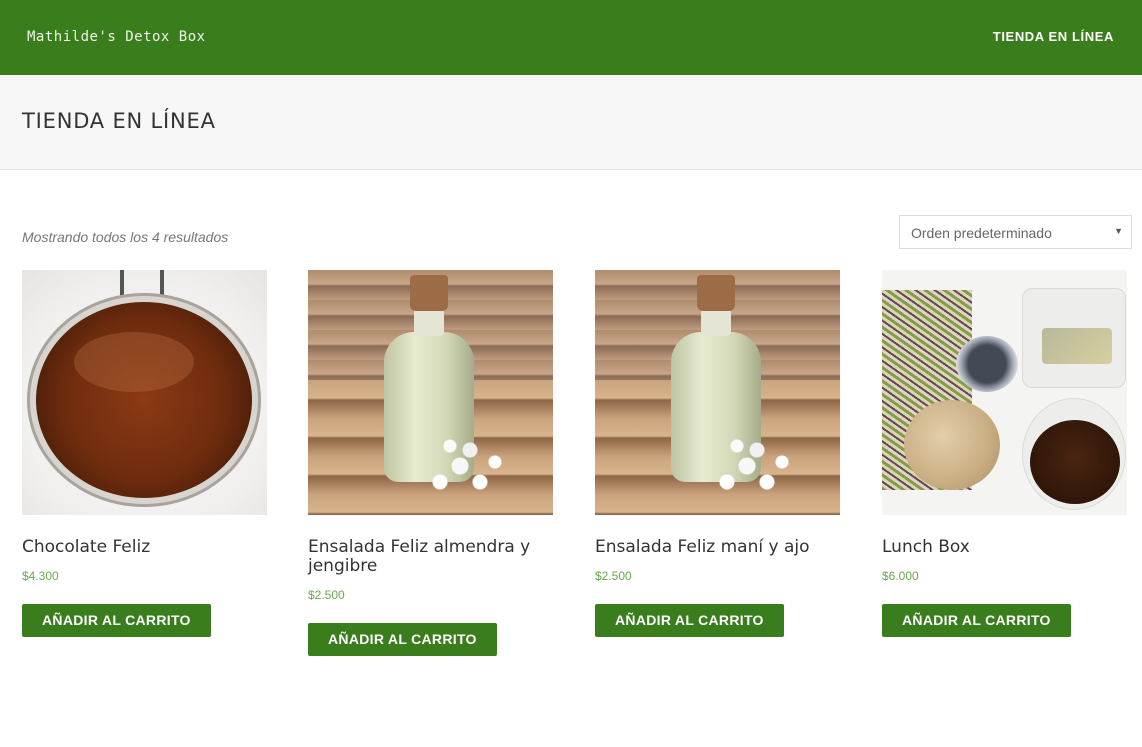 The height and width of the screenshot is (747, 1142). What do you see at coordinates (431, 557) in the screenshot?
I see `product-title: Ensalada Feliz almendra y jengibre` at bounding box center [431, 557].